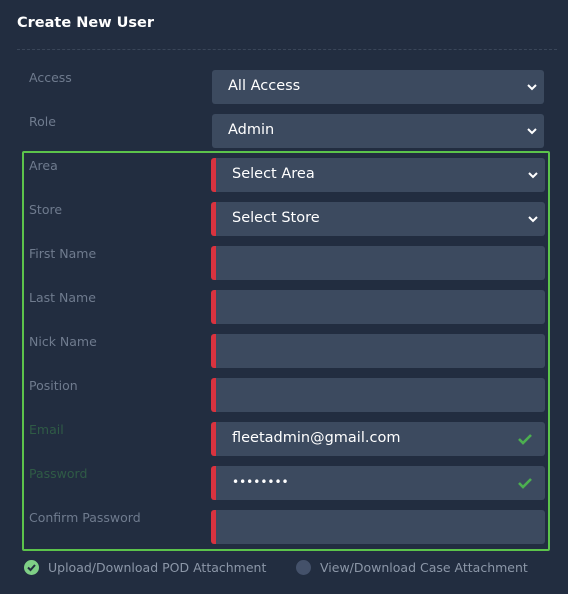 The width and height of the screenshot is (568, 594). What do you see at coordinates (251, 130) in the screenshot?
I see `role-value: Admin` at bounding box center [251, 130].